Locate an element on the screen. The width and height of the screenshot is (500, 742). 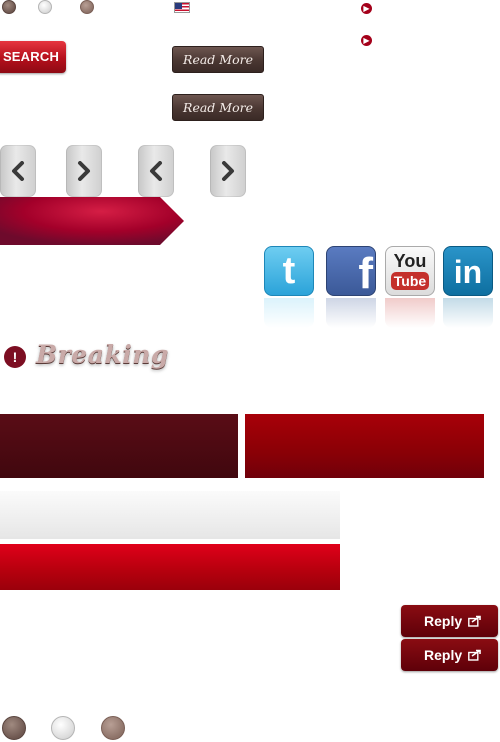
twitter-glyph: t is located at coordinates (289, 271).